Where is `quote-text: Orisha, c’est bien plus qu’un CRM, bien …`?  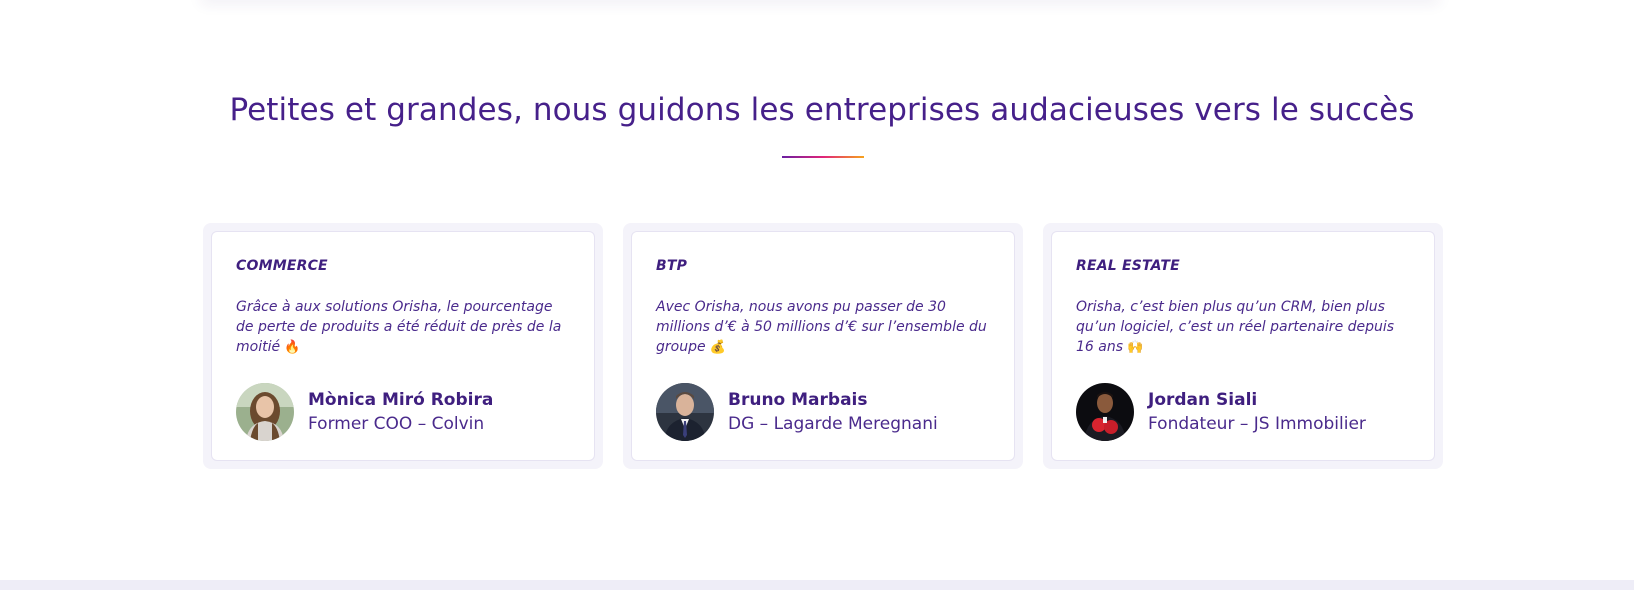 quote-text: Orisha, c’est bien plus qu’un CRM, bien … is located at coordinates (1235, 327).